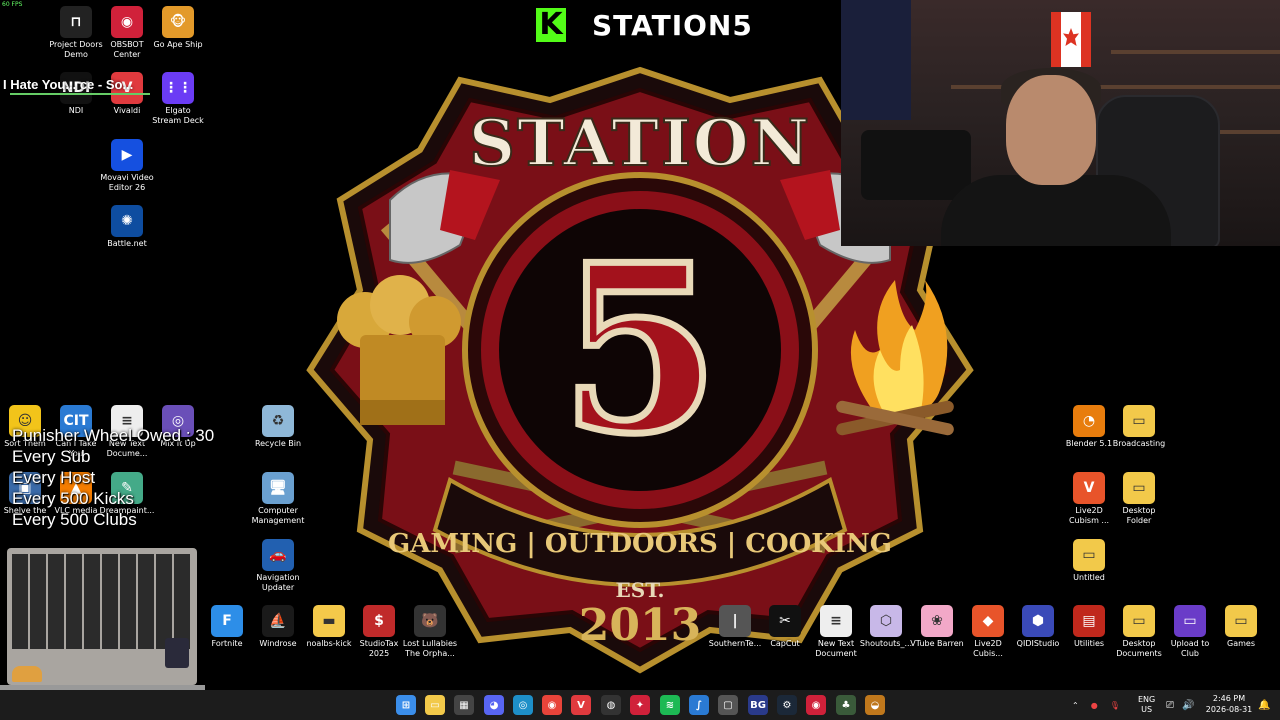 This screenshot has height=720, width=1280. Describe the element at coordinates (278, 427) in the screenshot. I see `desktop-icon: ♻ Recycle Bin` at that location.